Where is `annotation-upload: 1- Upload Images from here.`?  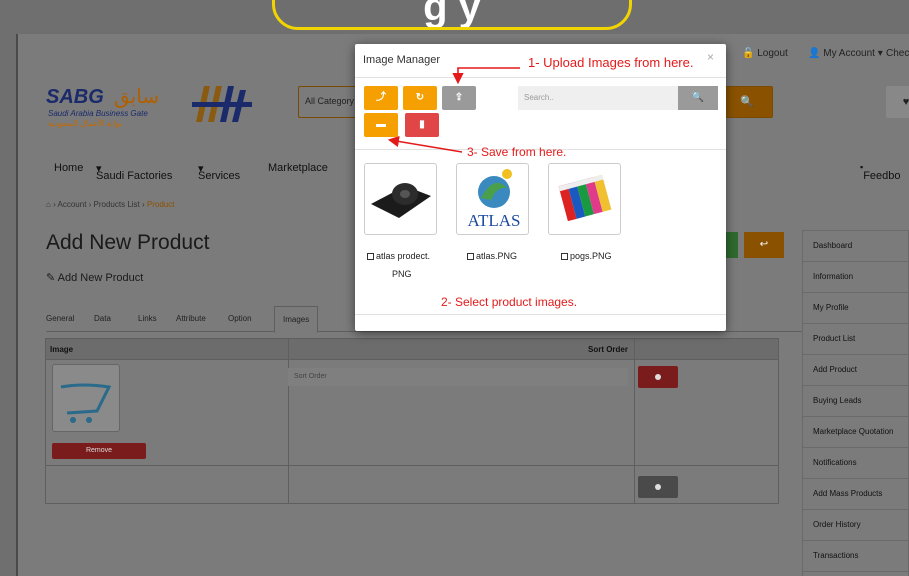
annotation-upload: 1- Upload Images from here. is located at coordinates (611, 62).